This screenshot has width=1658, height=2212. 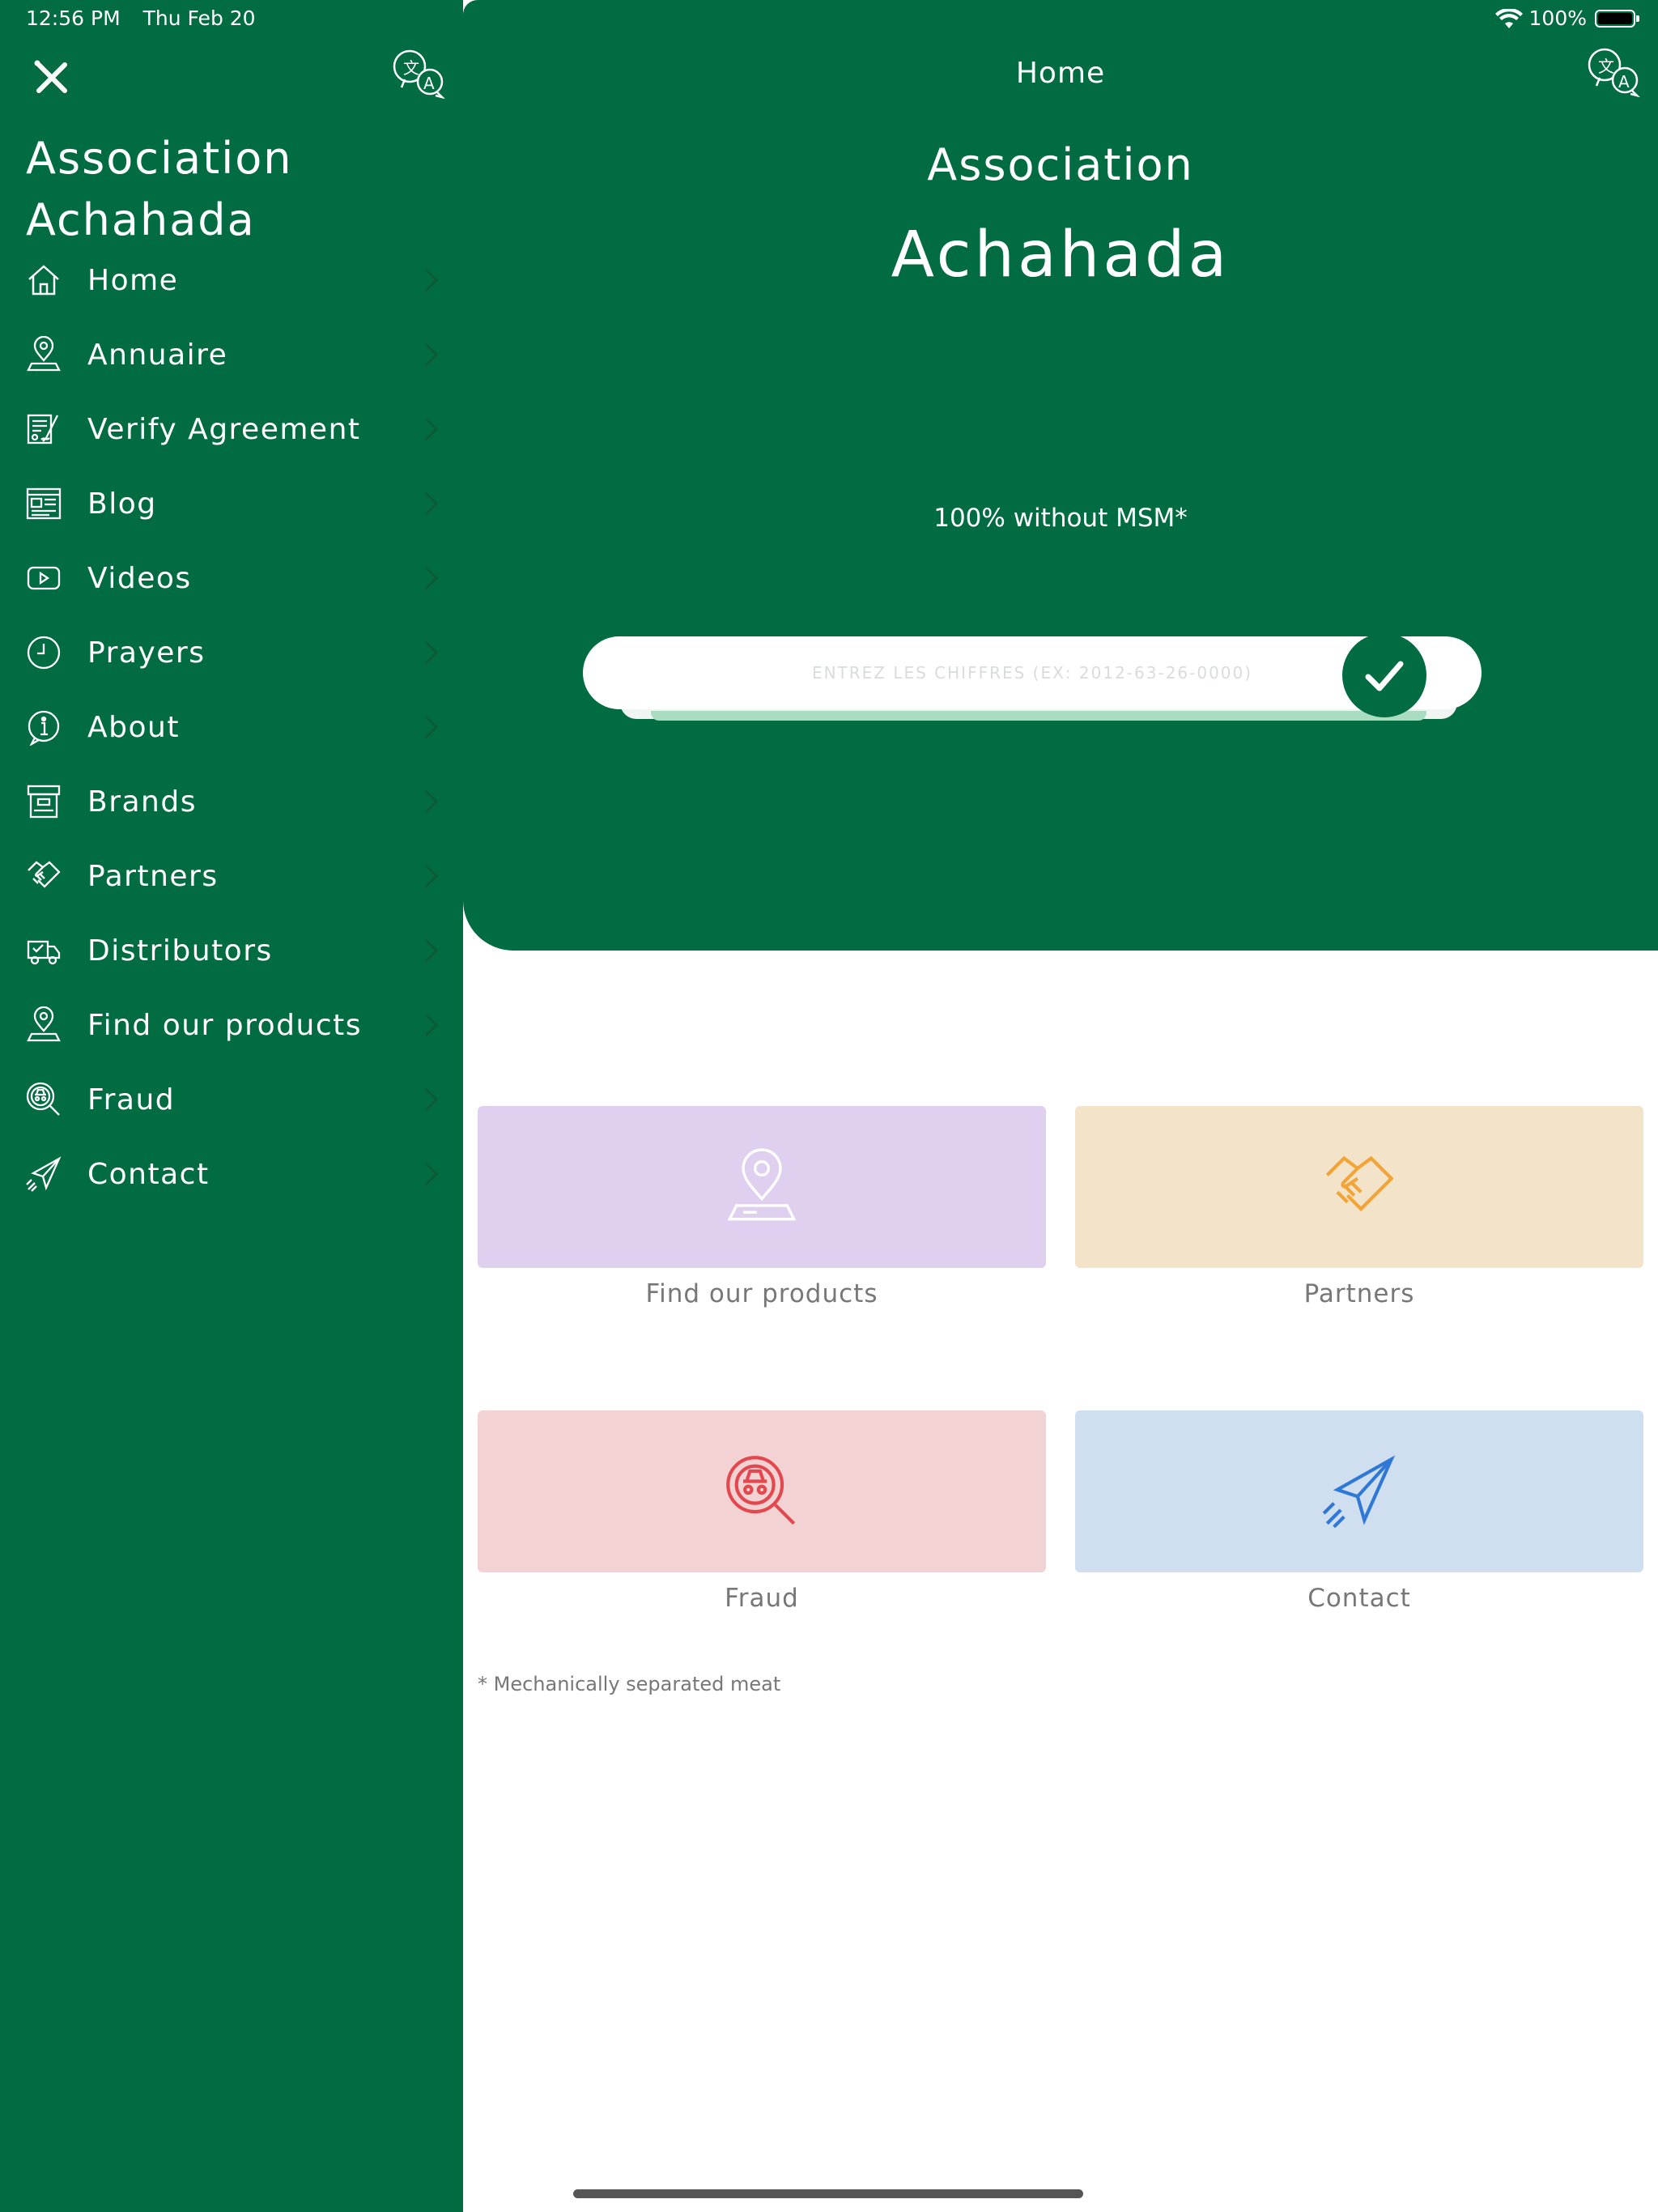 What do you see at coordinates (73, 18) in the screenshot?
I see `status-time: 12:56 PM` at bounding box center [73, 18].